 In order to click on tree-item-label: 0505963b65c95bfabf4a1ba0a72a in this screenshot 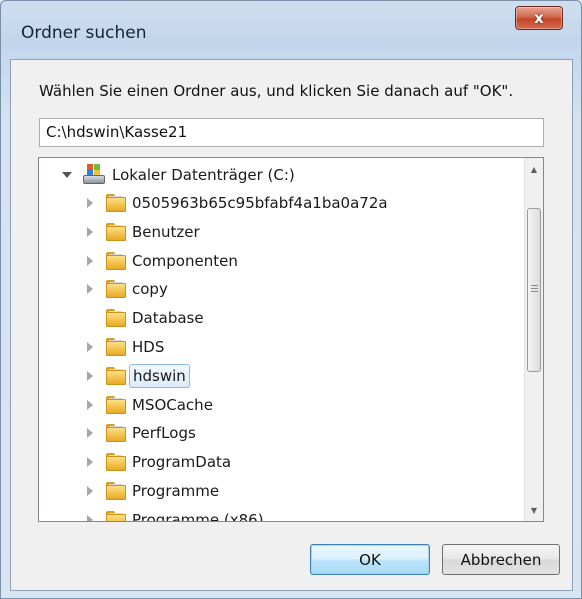, I will do `click(260, 203)`.